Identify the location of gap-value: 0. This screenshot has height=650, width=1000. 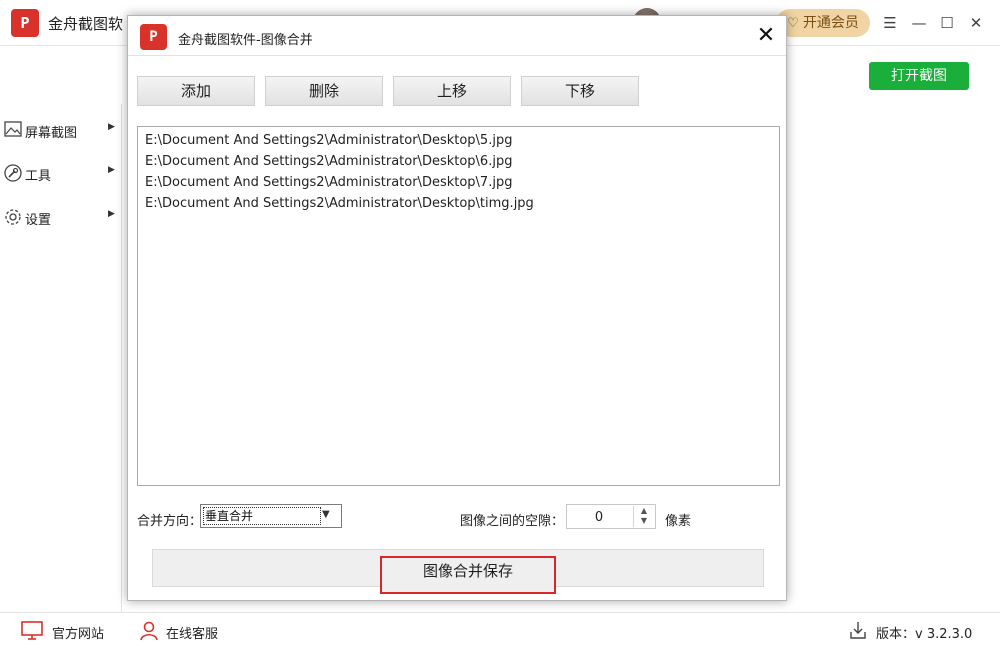
(599, 517).